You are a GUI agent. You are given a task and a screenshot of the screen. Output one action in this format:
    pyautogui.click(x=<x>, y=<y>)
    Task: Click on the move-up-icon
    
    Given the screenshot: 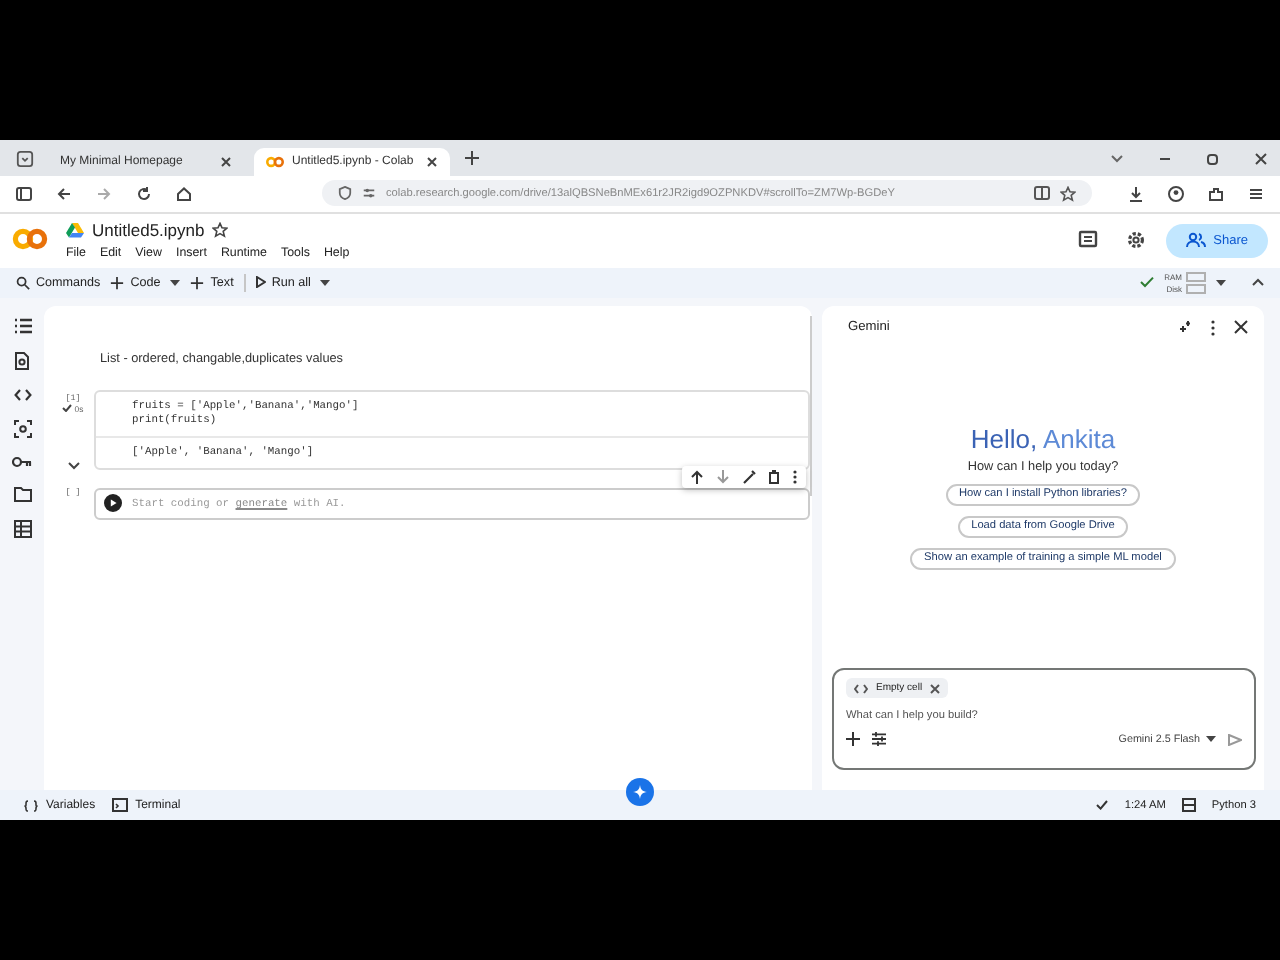 What is the action you would take?
    pyautogui.click(x=697, y=476)
    